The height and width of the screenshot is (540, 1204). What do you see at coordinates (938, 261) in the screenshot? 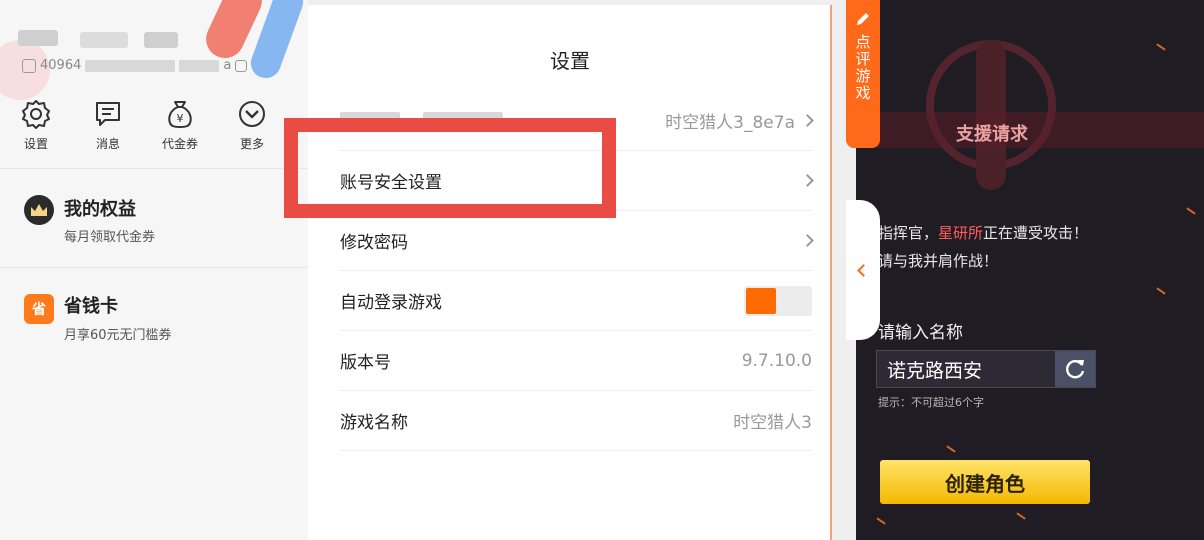
I see `story-line: 请与我并肩作战！` at bounding box center [938, 261].